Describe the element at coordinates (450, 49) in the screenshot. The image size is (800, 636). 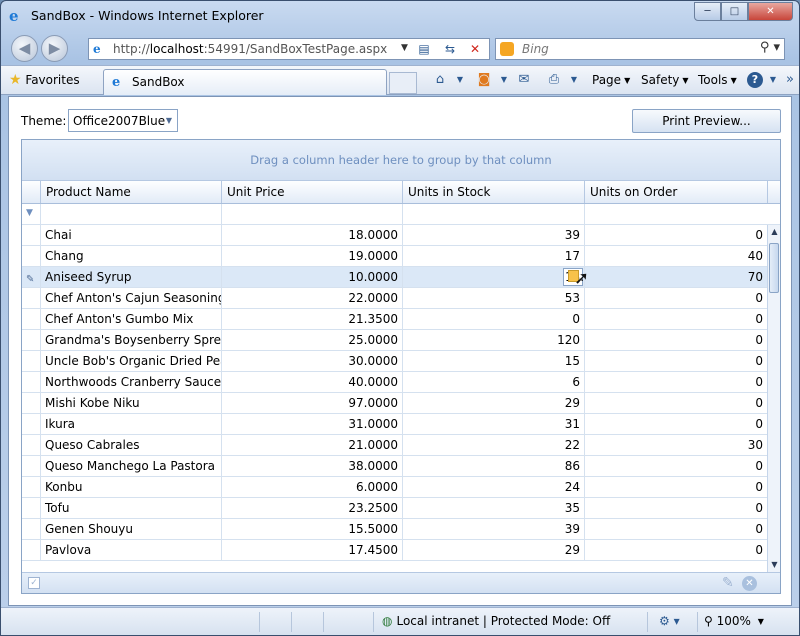
I see `refresh-icon: ⇆` at that location.